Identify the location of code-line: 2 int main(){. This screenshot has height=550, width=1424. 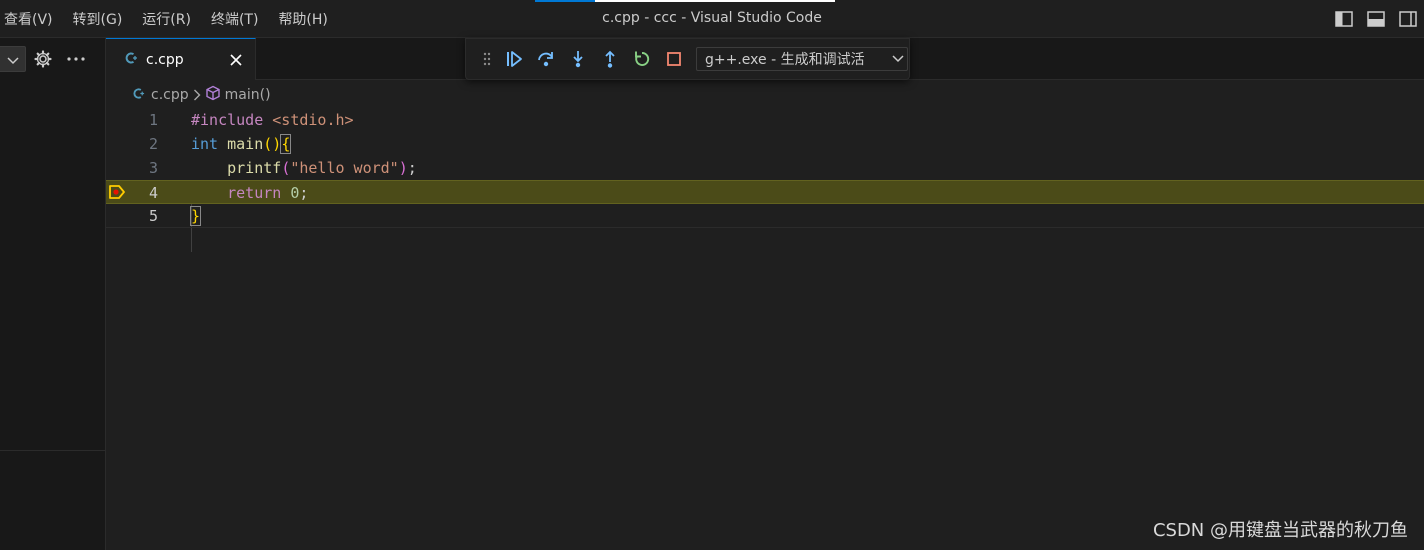
(765, 144).